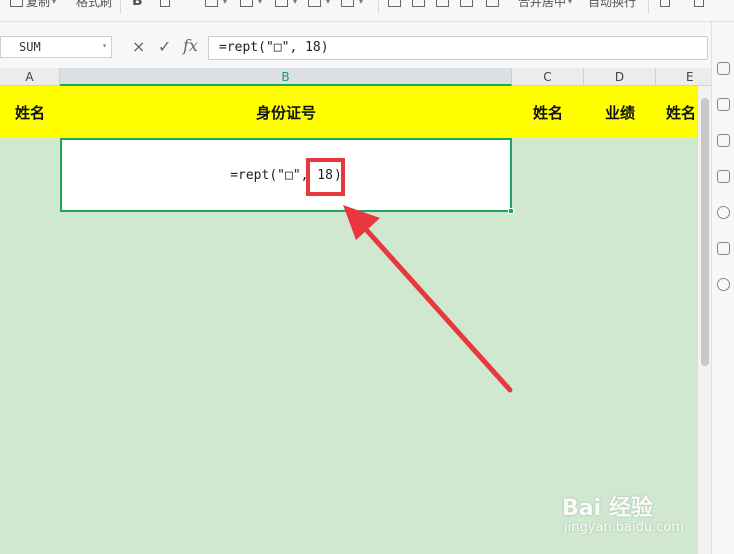 This screenshot has height=554, width=734. Describe the element at coordinates (16, 3) in the screenshot. I see `copy-icon` at that location.